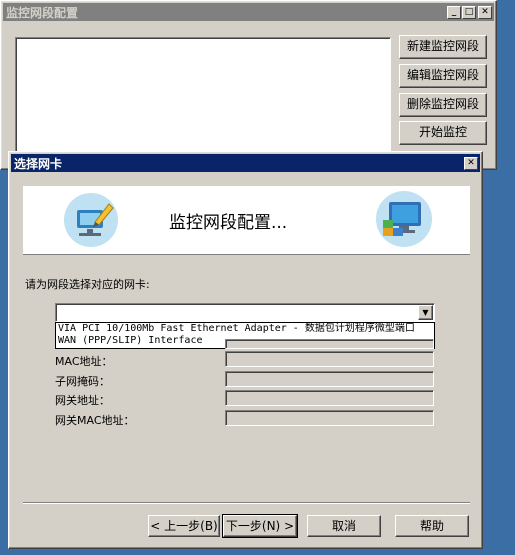 The image size is (515, 555). Describe the element at coordinates (454, 12) in the screenshot. I see `minimize-icon: _` at that location.